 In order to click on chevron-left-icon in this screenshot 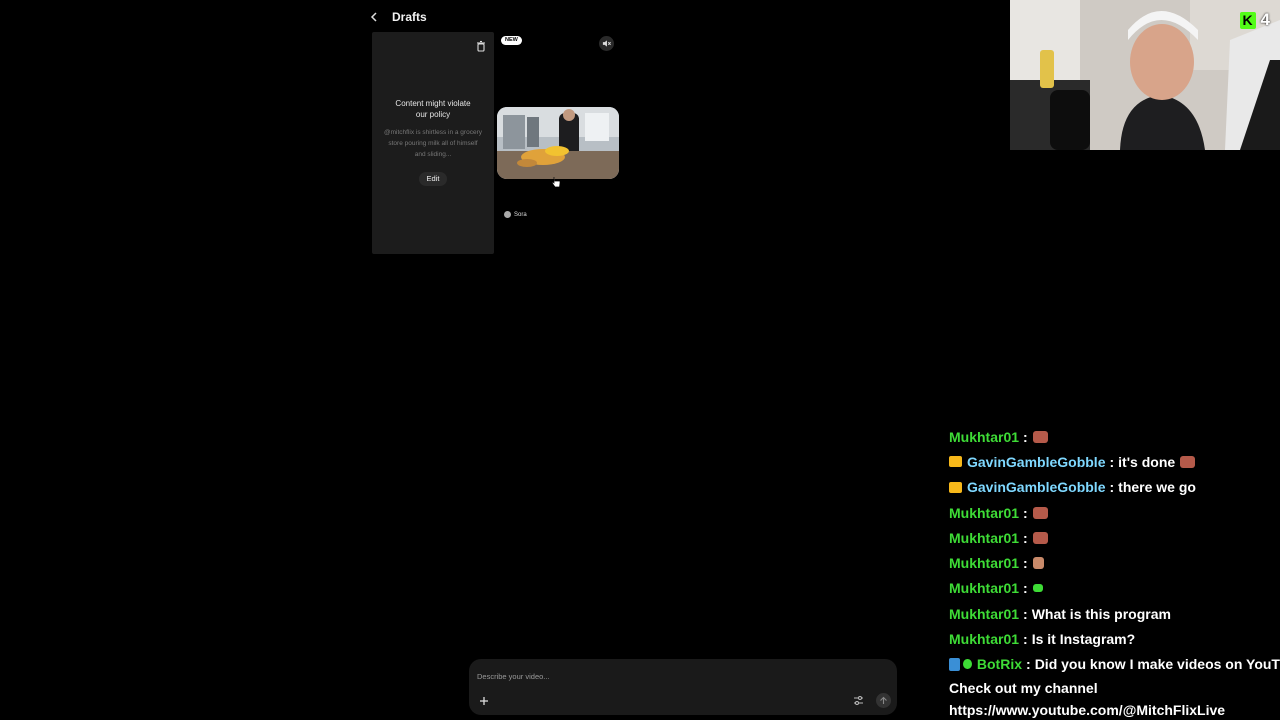, I will do `click(373, 17)`.